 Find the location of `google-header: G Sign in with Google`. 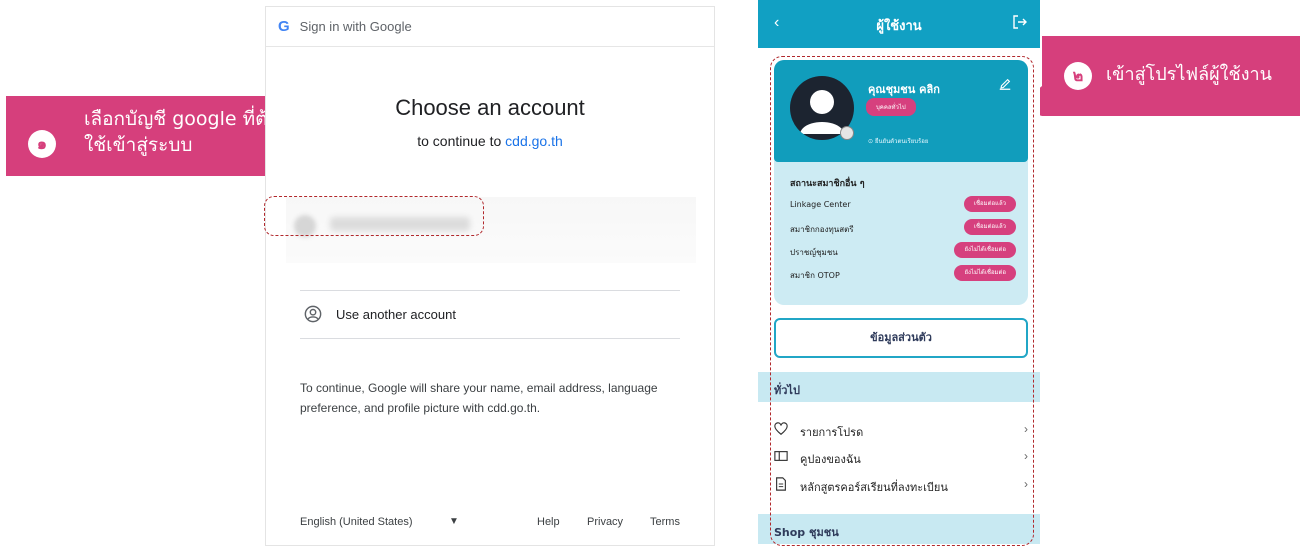

google-header: G Sign in with Google is located at coordinates (490, 27).